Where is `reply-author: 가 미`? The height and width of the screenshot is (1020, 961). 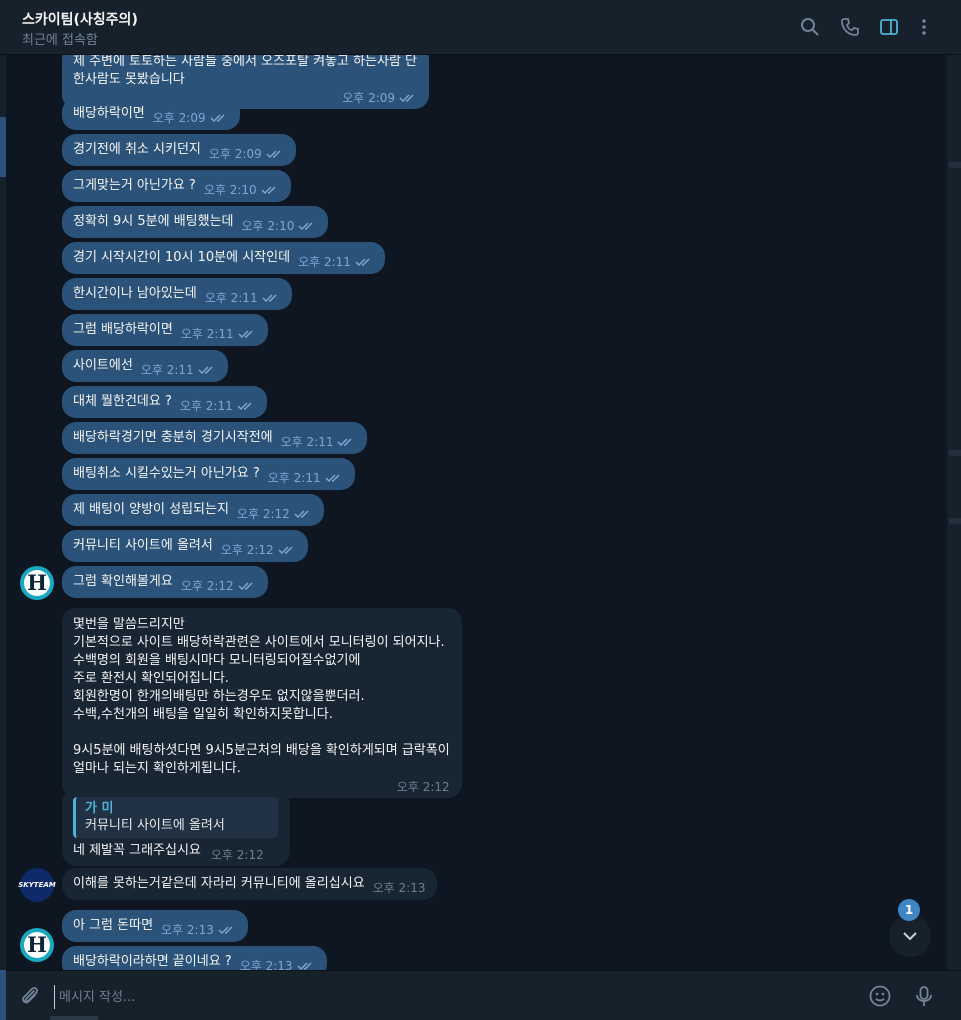
reply-author: 가 미 is located at coordinates (99, 808).